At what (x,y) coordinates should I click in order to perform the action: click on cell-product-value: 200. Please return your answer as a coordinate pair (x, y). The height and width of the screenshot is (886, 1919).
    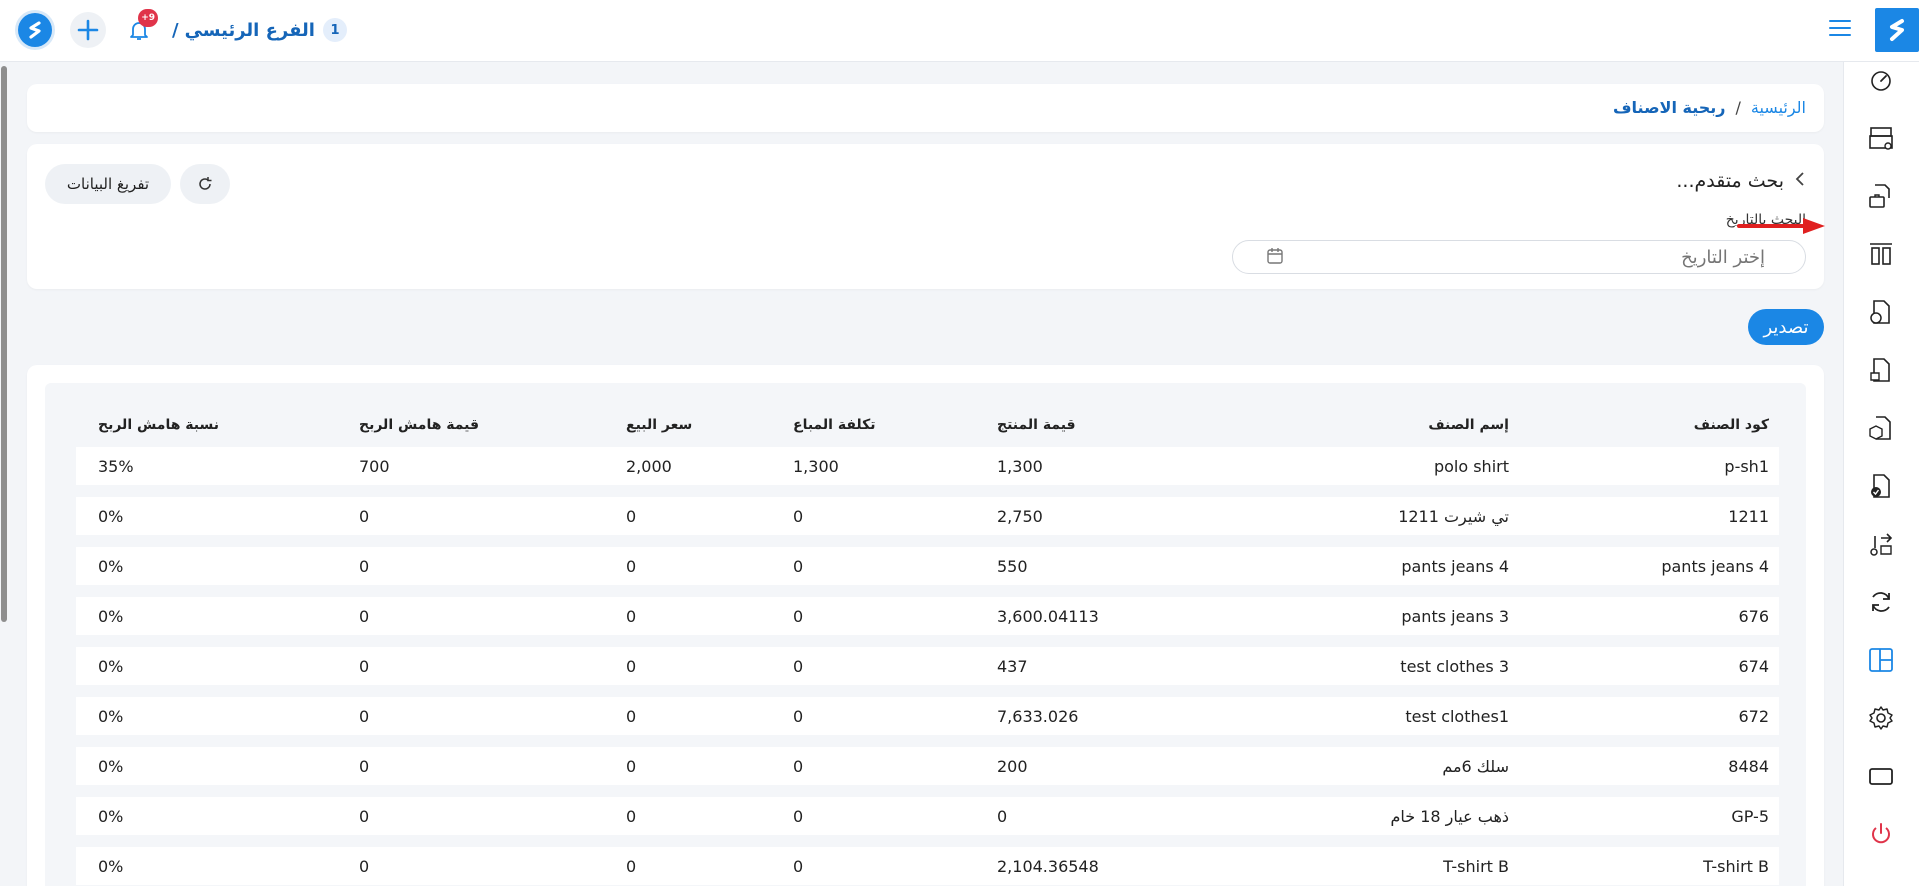
    Looking at the image, I should click on (1082, 766).